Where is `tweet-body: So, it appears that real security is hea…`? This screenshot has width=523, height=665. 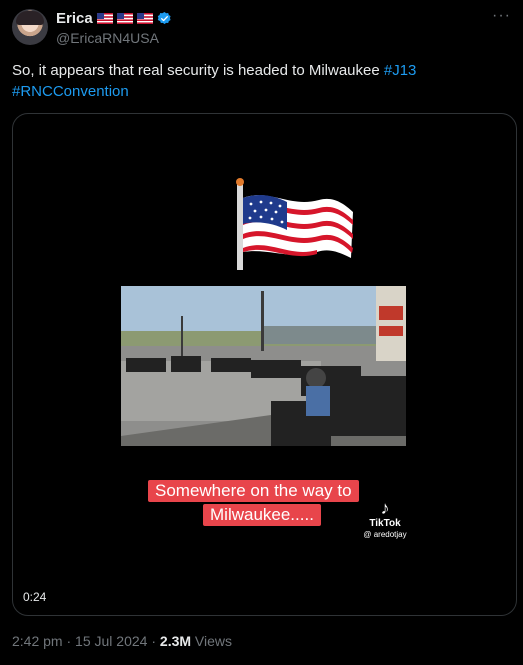
tweet-body: So, it appears that real security is hea… is located at coordinates (198, 70).